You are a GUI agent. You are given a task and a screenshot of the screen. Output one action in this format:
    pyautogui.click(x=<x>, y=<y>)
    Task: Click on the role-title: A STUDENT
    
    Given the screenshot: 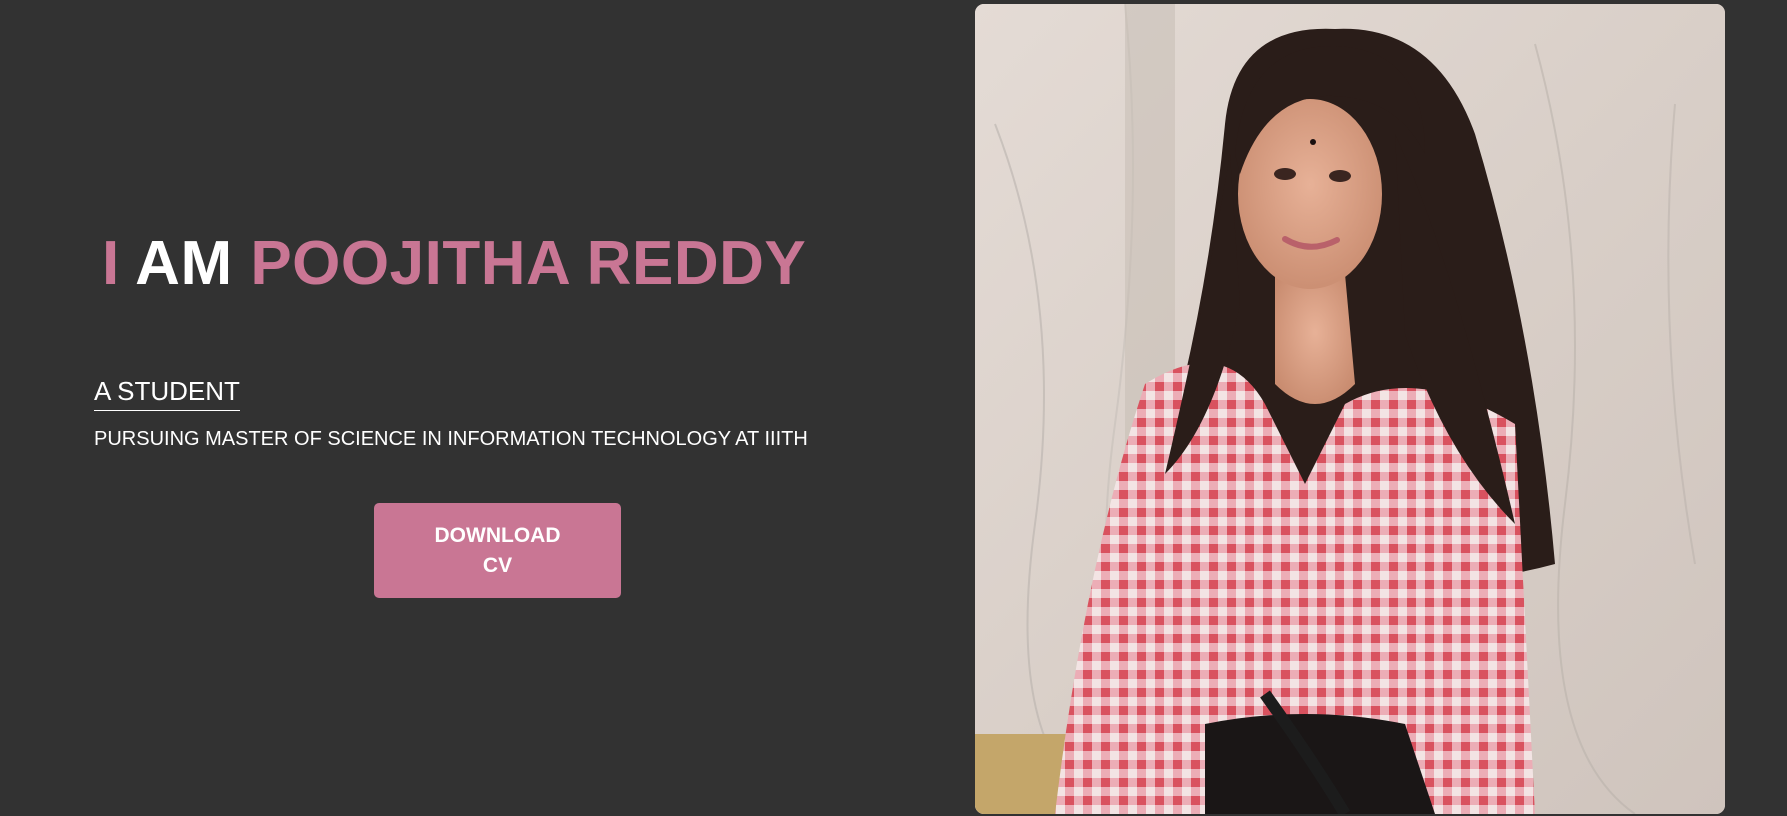 What is the action you would take?
    pyautogui.click(x=167, y=392)
    